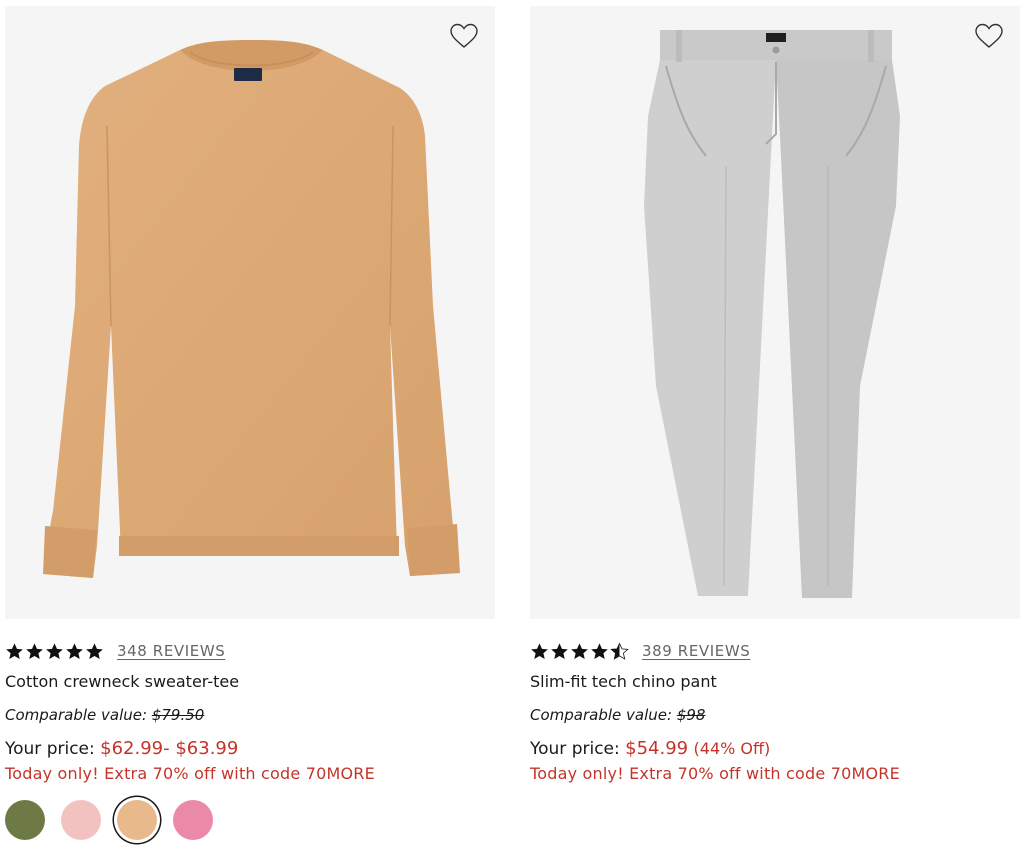 The width and height of the screenshot is (1024, 849). I want to click on color-swatch-olive, so click(25, 820).